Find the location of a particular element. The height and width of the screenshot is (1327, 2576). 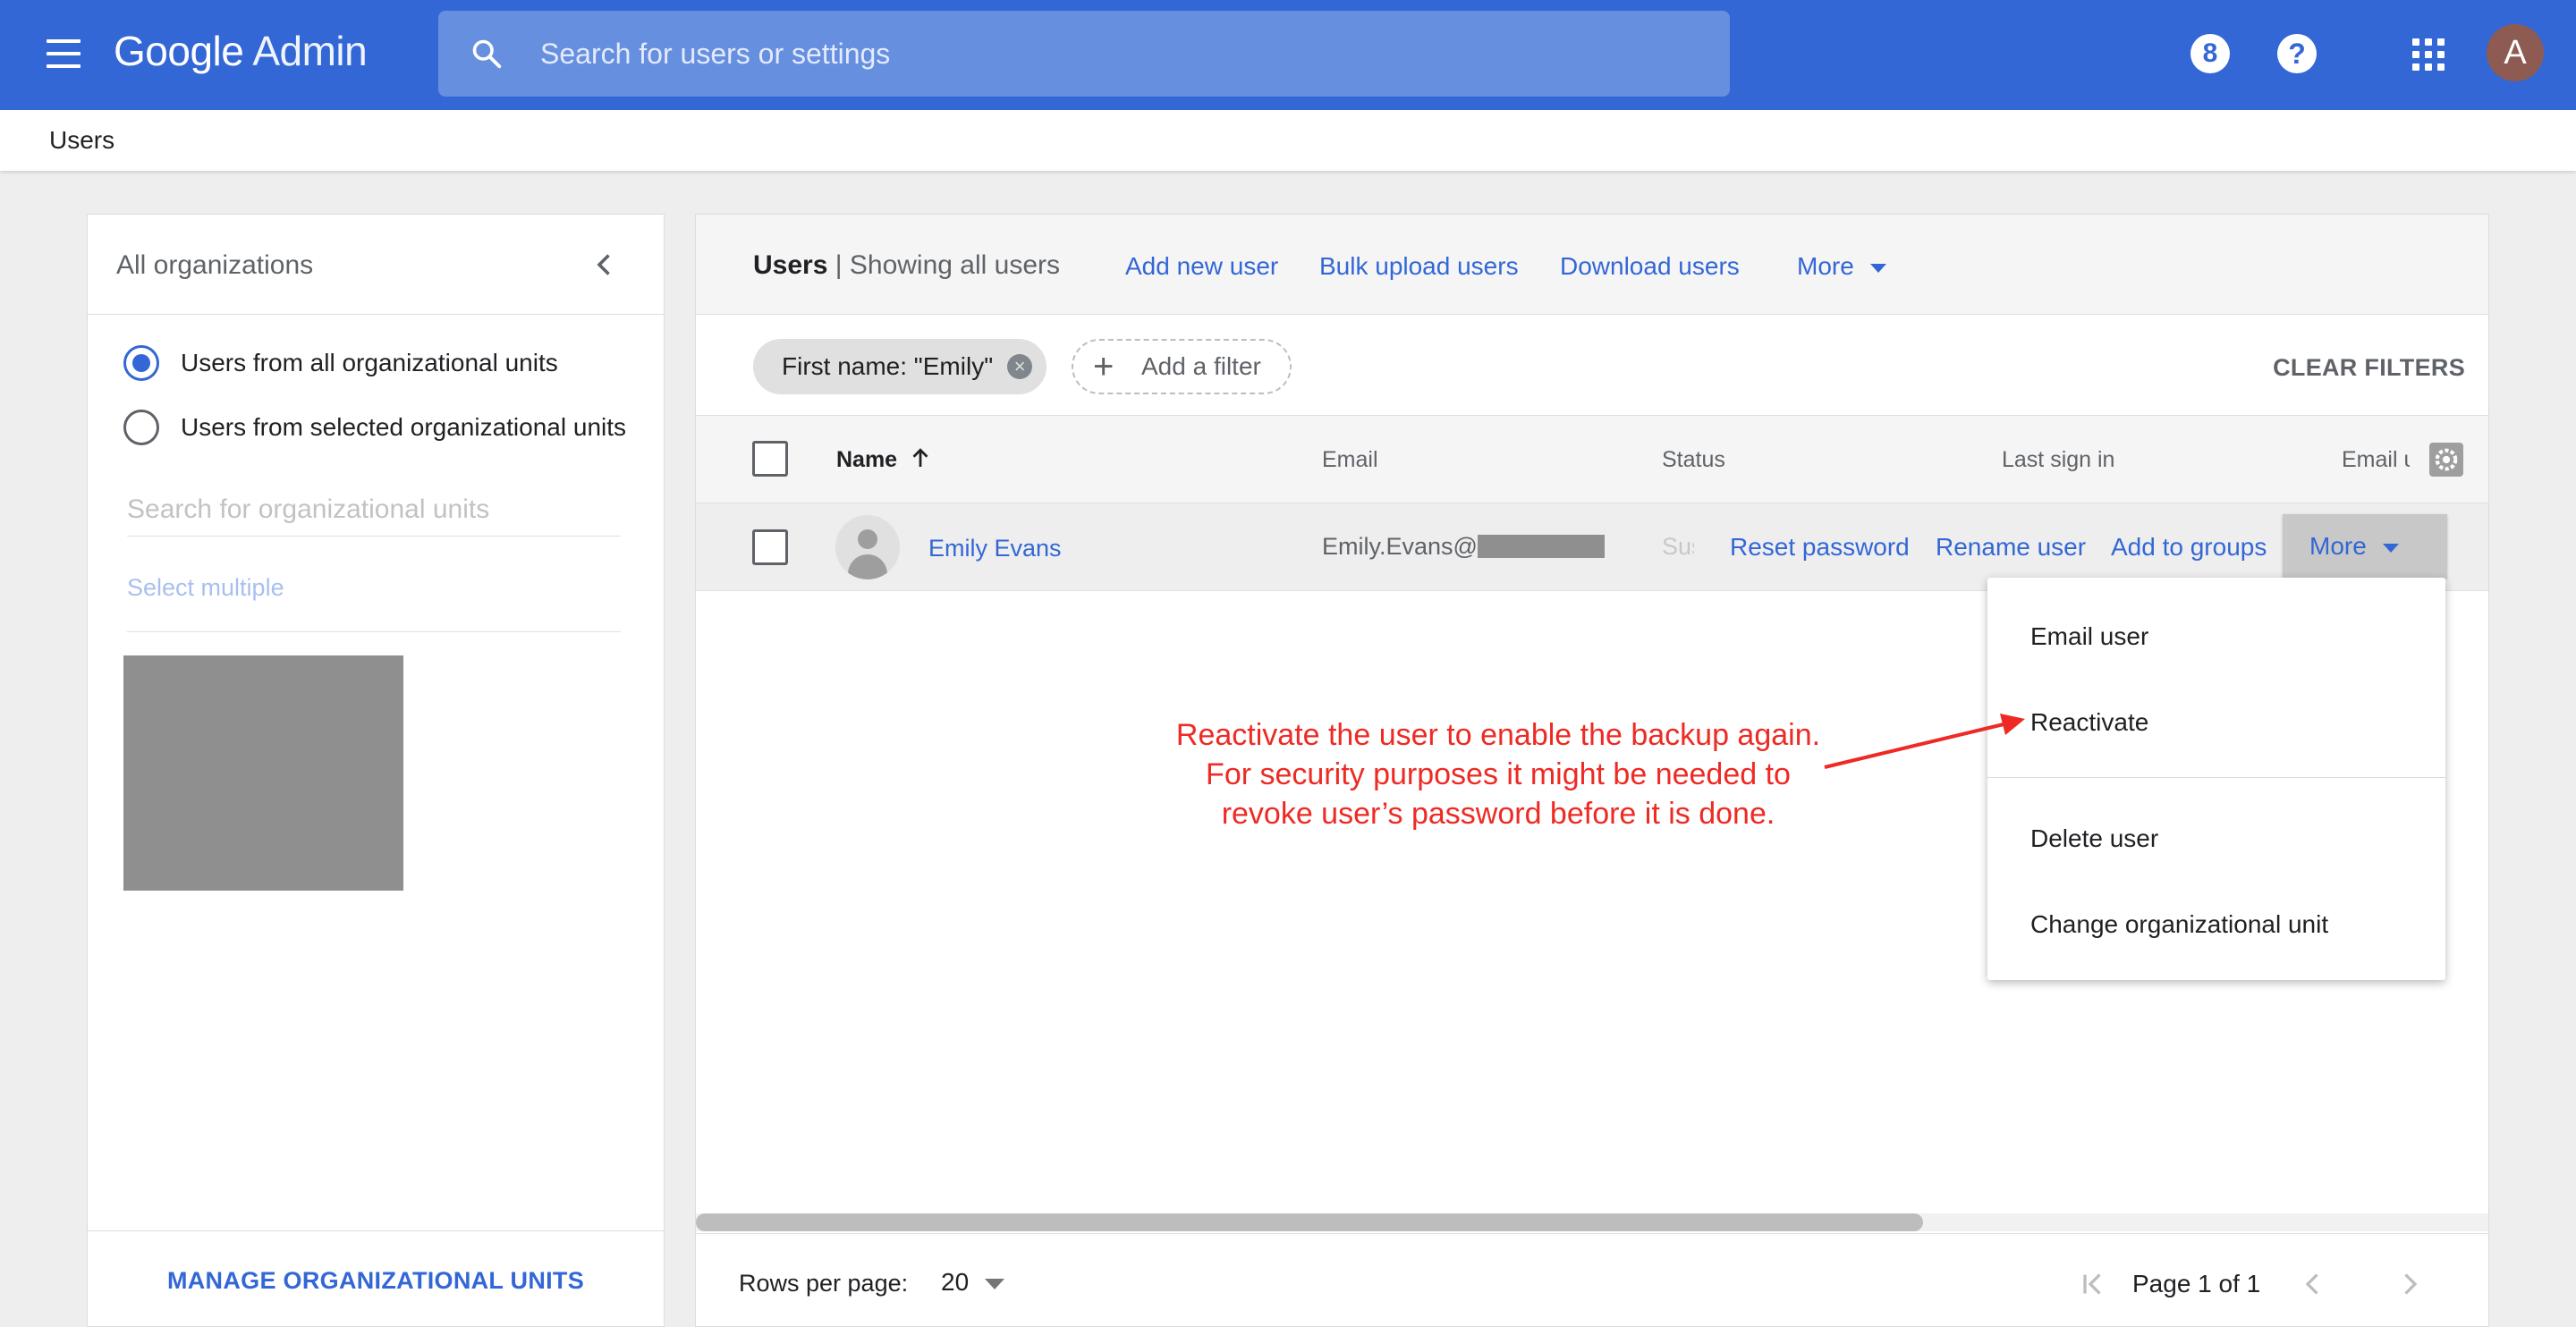

help-glyph: ? is located at coordinates (2297, 54).